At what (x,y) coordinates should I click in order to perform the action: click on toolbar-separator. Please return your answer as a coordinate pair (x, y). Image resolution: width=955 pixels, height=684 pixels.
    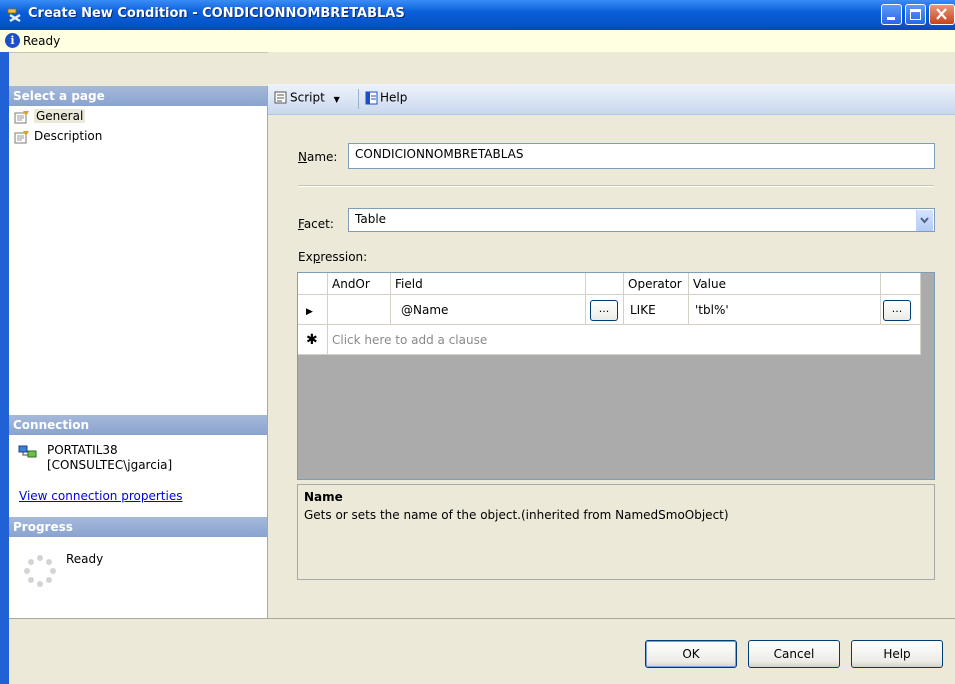
    Looking at the image, I should click on (358, 99).